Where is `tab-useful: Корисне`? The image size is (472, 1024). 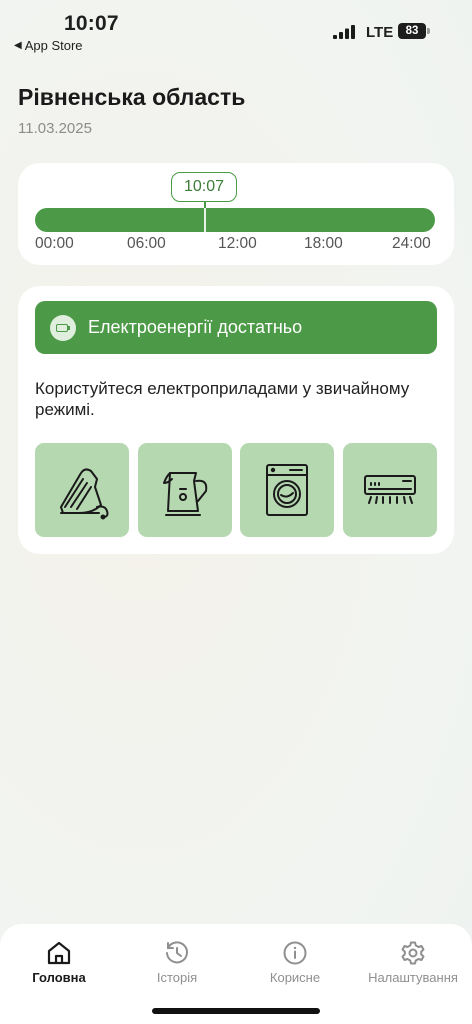 tab-useful: Корисне is located at coordinates (295, 970).